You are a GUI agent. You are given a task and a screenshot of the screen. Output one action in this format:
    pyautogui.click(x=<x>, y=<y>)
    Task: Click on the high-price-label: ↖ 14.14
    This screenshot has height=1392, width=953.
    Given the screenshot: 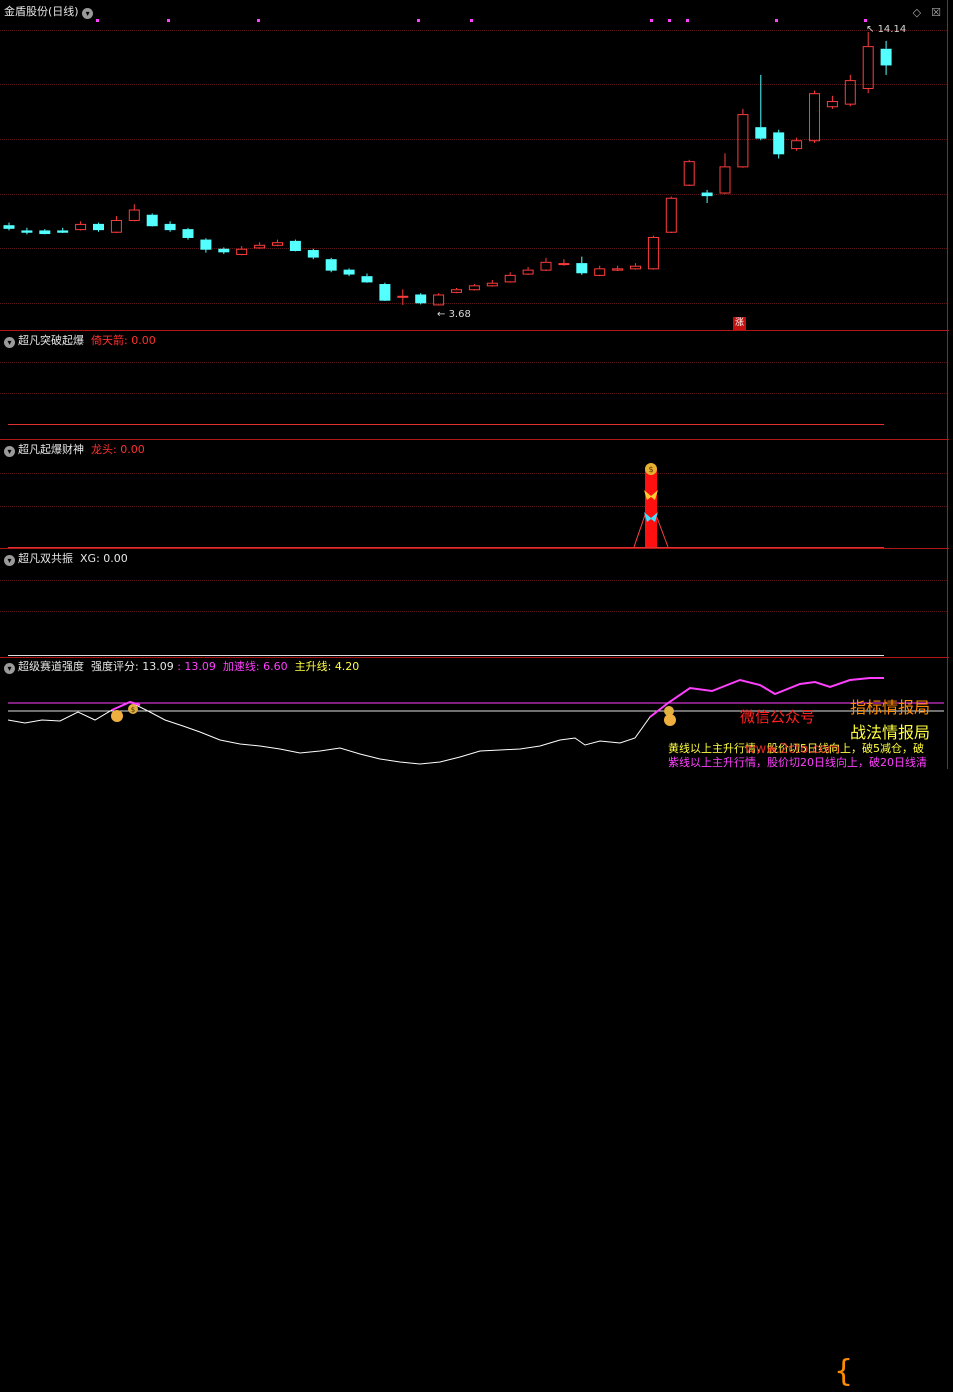 What is the action you would take?
    pyautogui.click(x=886, y=29)
    